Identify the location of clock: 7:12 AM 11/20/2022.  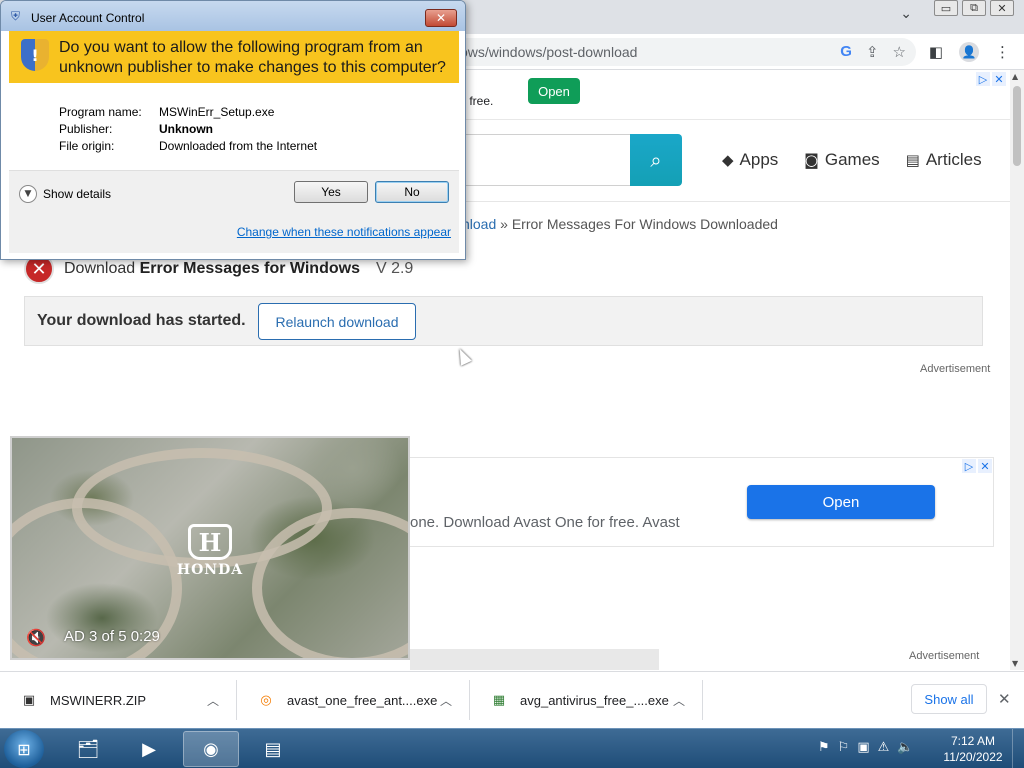
(973, 749).